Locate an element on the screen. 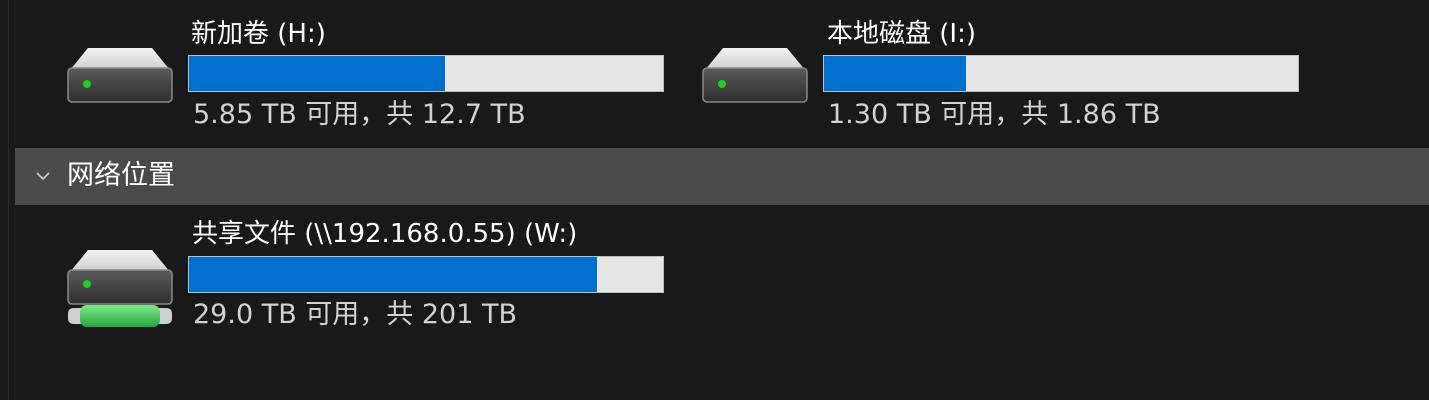 The height and width of the screenshot is (400, 1429). drive-name: 本地磁盘 (I:) is located at coordinates (901, 34).